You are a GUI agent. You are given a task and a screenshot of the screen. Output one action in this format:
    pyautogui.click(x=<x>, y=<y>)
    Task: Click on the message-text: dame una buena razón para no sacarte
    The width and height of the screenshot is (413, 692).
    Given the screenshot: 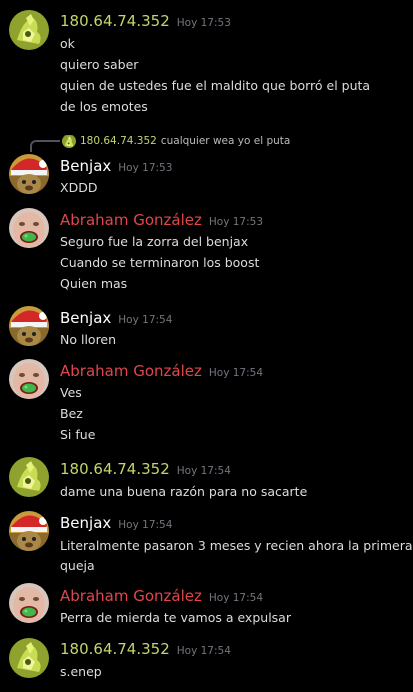 What is the action you would take?
    pyautogui.click(x=184, y=491)
    